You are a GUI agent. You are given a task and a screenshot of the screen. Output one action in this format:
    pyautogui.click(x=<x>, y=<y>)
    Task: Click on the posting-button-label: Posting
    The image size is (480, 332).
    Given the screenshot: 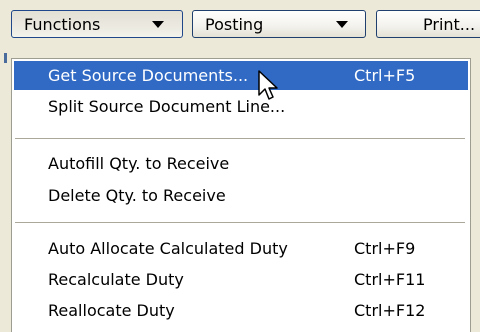 What is the action you would take?
    pyautogui.click(x=234, y=24)
    